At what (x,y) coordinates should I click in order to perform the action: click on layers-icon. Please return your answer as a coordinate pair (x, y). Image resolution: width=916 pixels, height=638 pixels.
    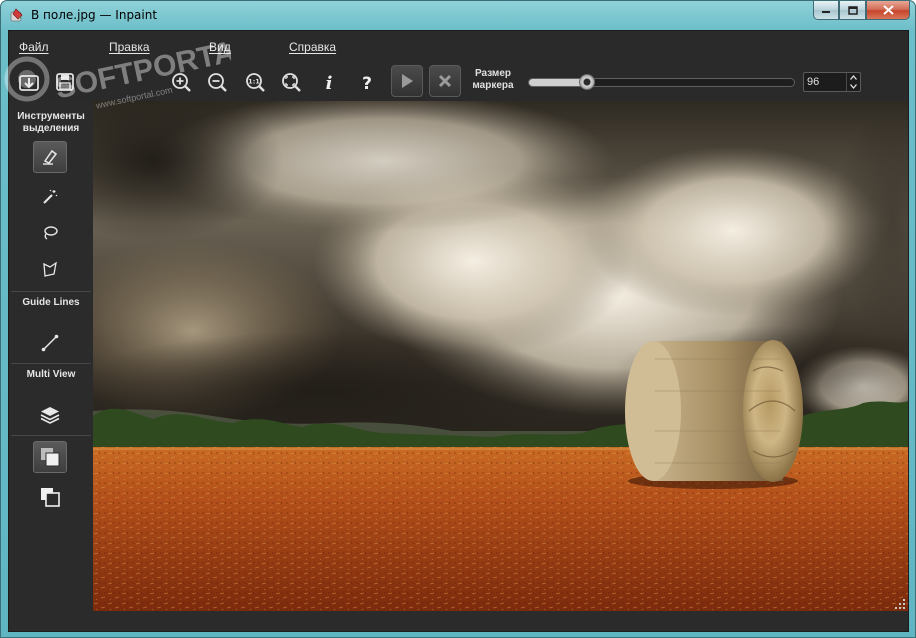
    Looking at the image, I should click on (50, 415).